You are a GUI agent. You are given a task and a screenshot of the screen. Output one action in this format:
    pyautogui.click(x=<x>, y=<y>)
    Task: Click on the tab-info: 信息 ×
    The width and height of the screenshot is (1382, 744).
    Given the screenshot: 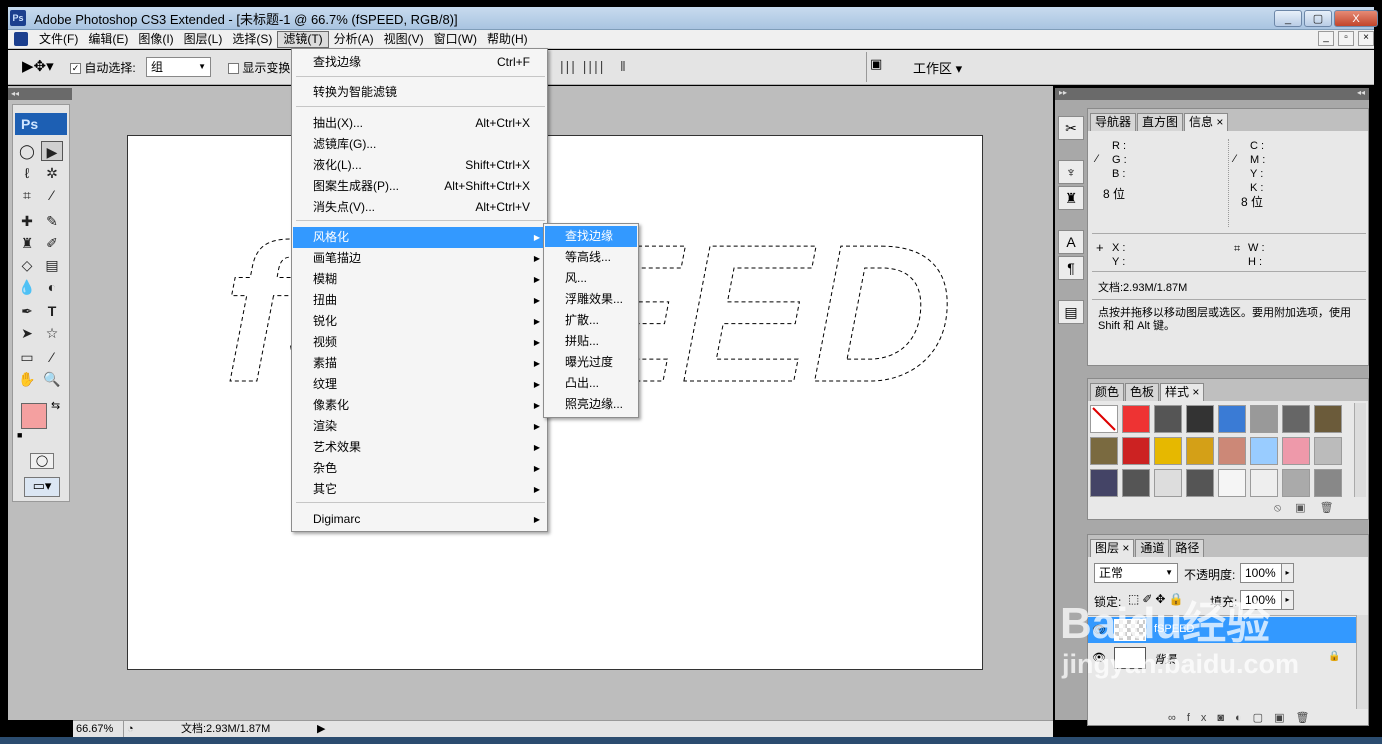 What is the action you would take?
    pyautogui.click(x=1206, y=122)
    